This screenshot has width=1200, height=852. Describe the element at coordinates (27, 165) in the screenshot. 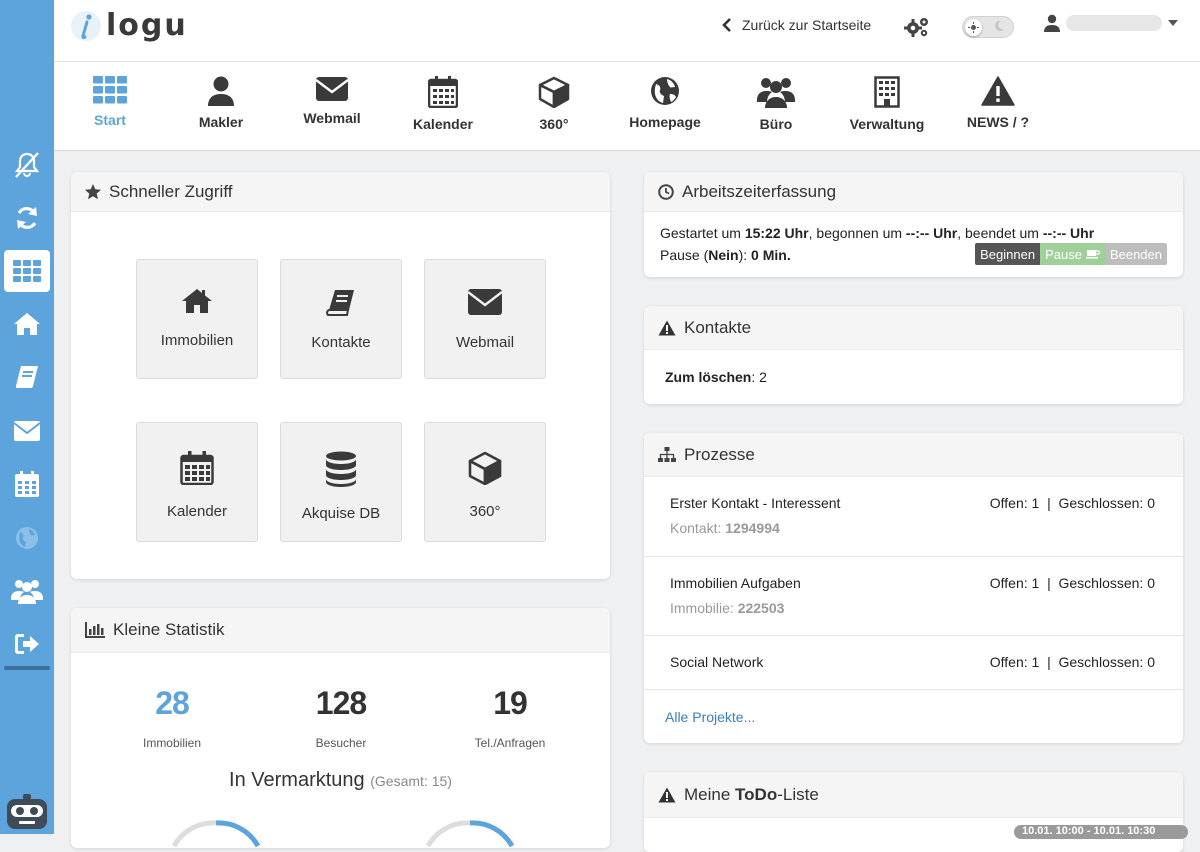

I see `sidebar-notifications` at that location.